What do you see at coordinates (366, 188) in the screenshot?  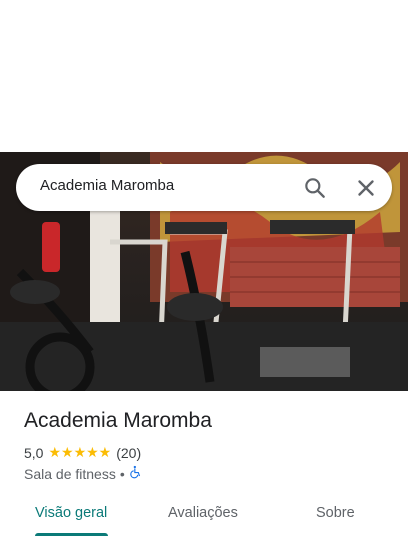 I see `close-icon` at bounding box center [366, 188].